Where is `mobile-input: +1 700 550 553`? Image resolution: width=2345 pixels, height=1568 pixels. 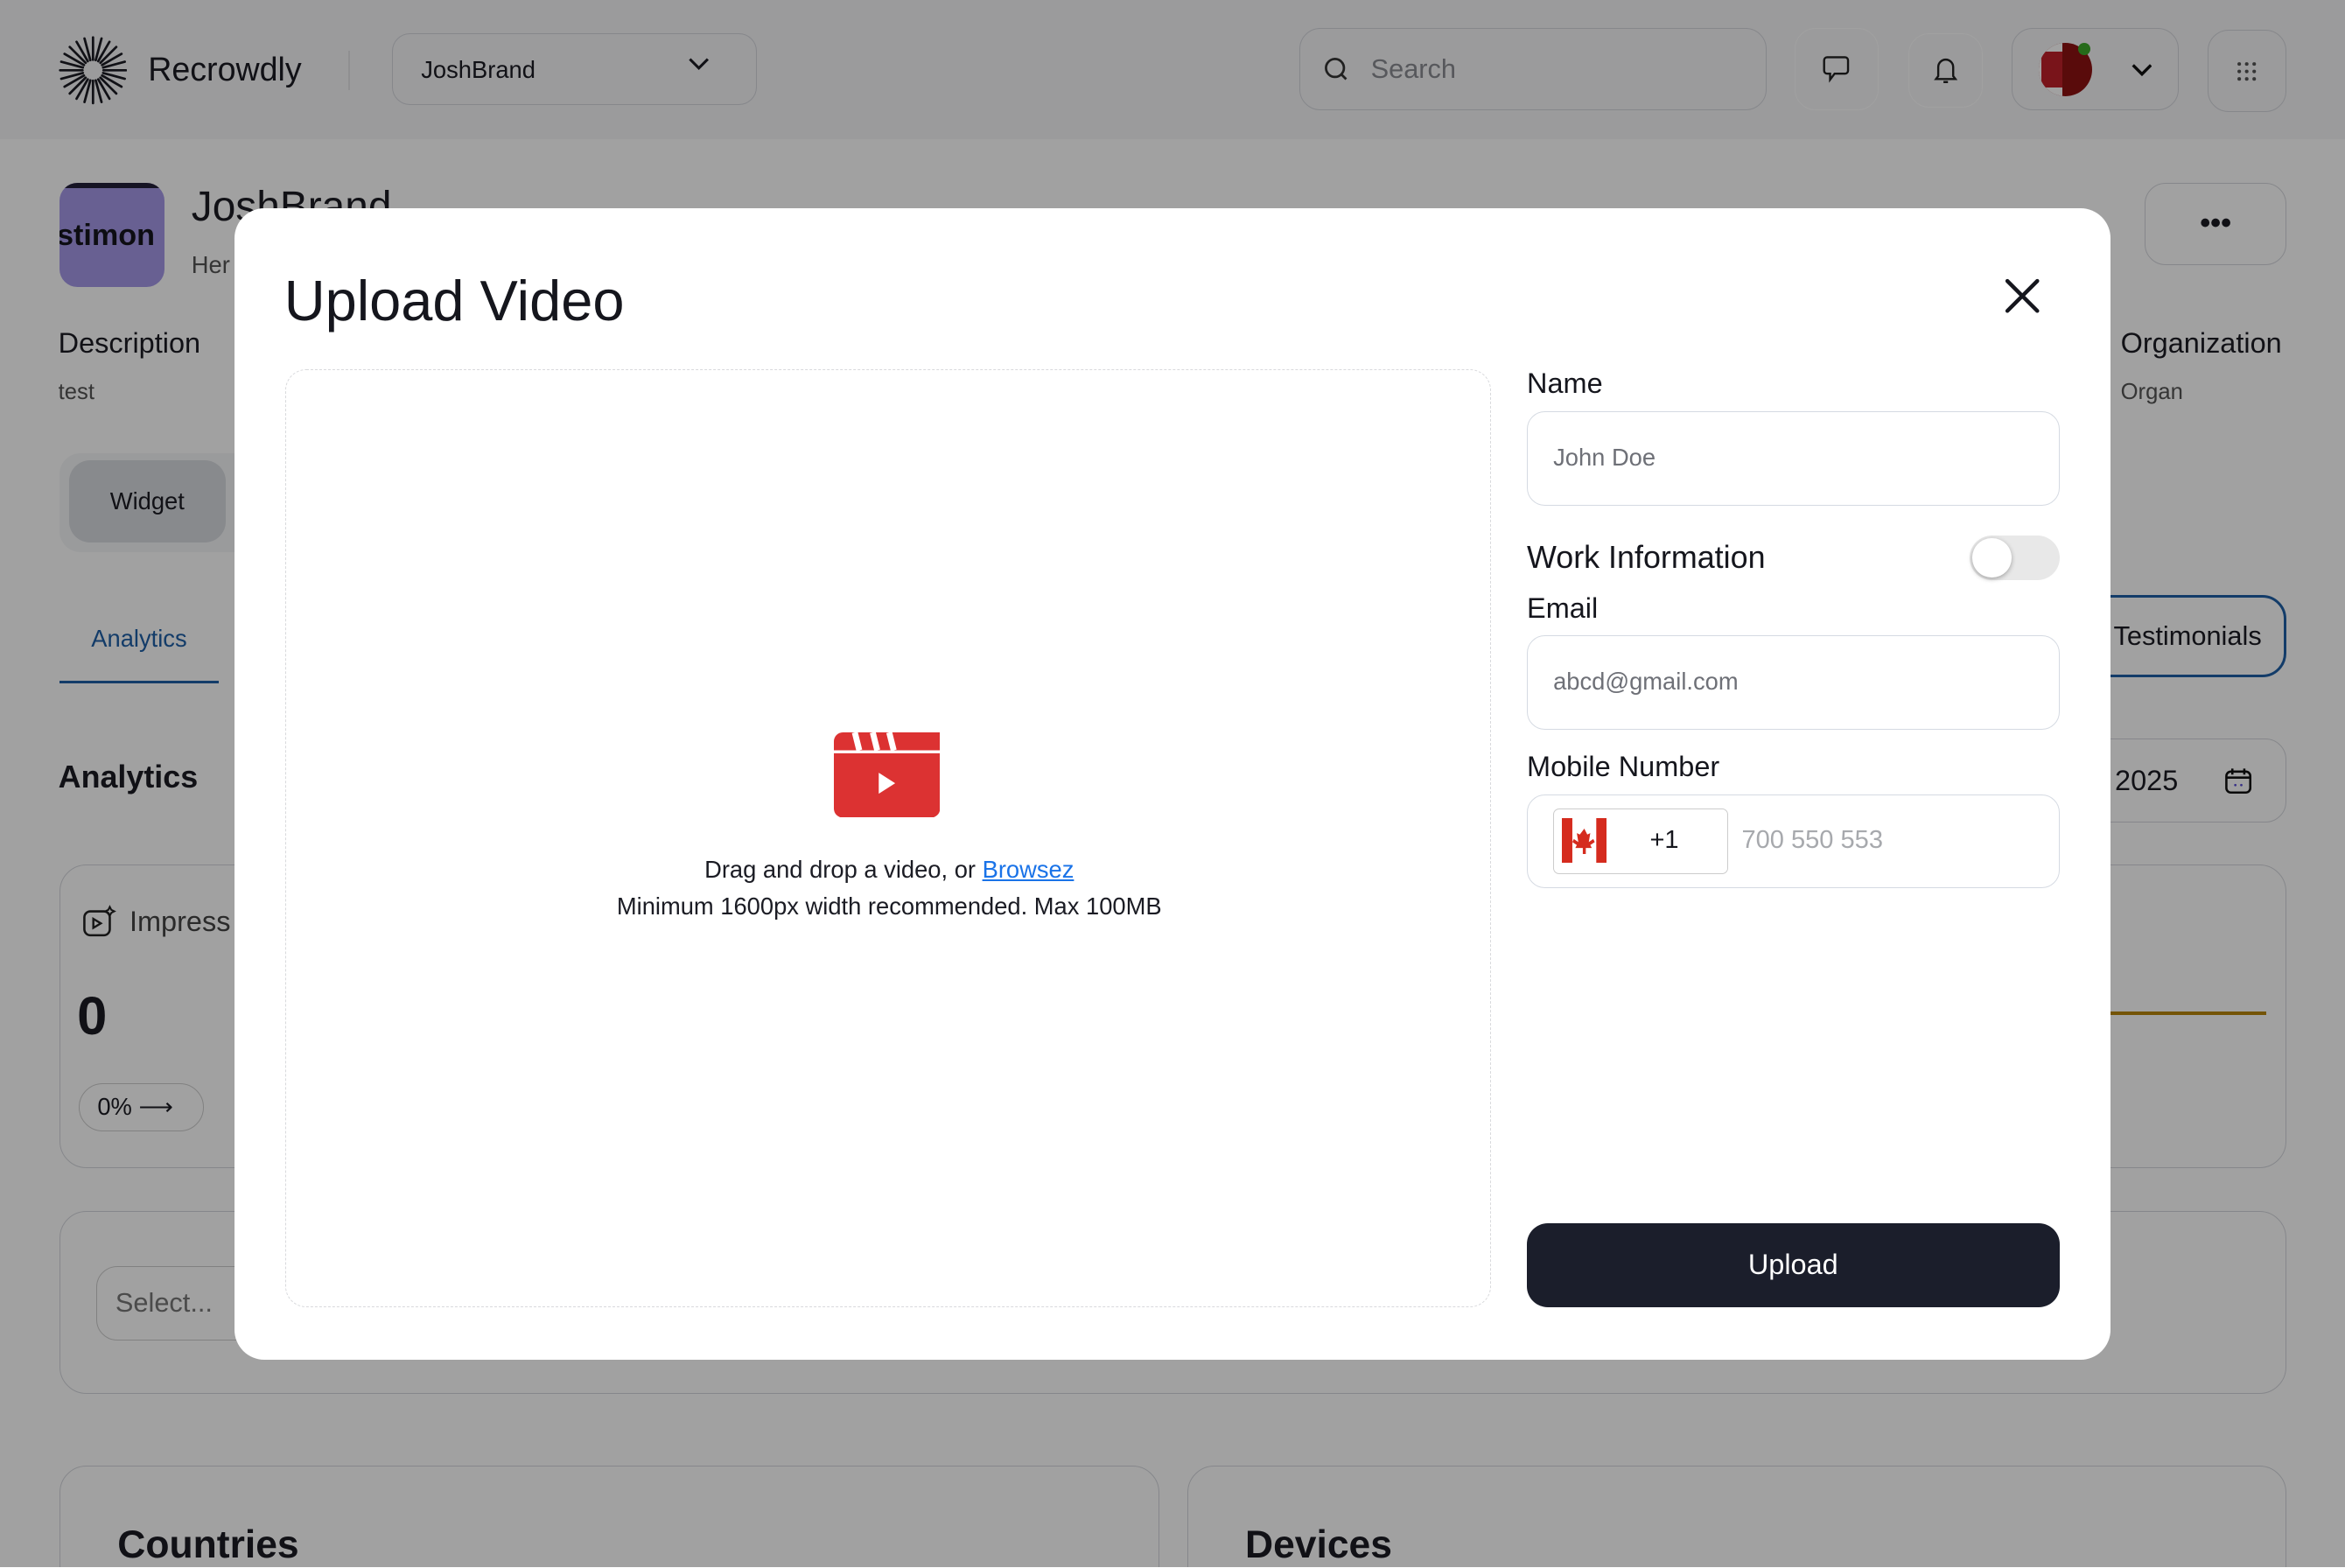
mobile-input: +1 700 550 553 is located at coordinates (1793, 841).